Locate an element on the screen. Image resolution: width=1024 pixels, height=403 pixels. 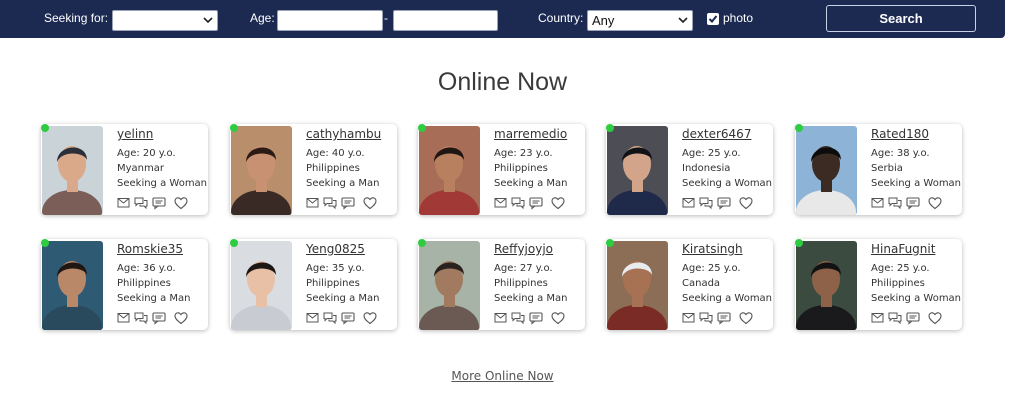
profile-username: Yeng0825 is located at coordinates (335, 249).